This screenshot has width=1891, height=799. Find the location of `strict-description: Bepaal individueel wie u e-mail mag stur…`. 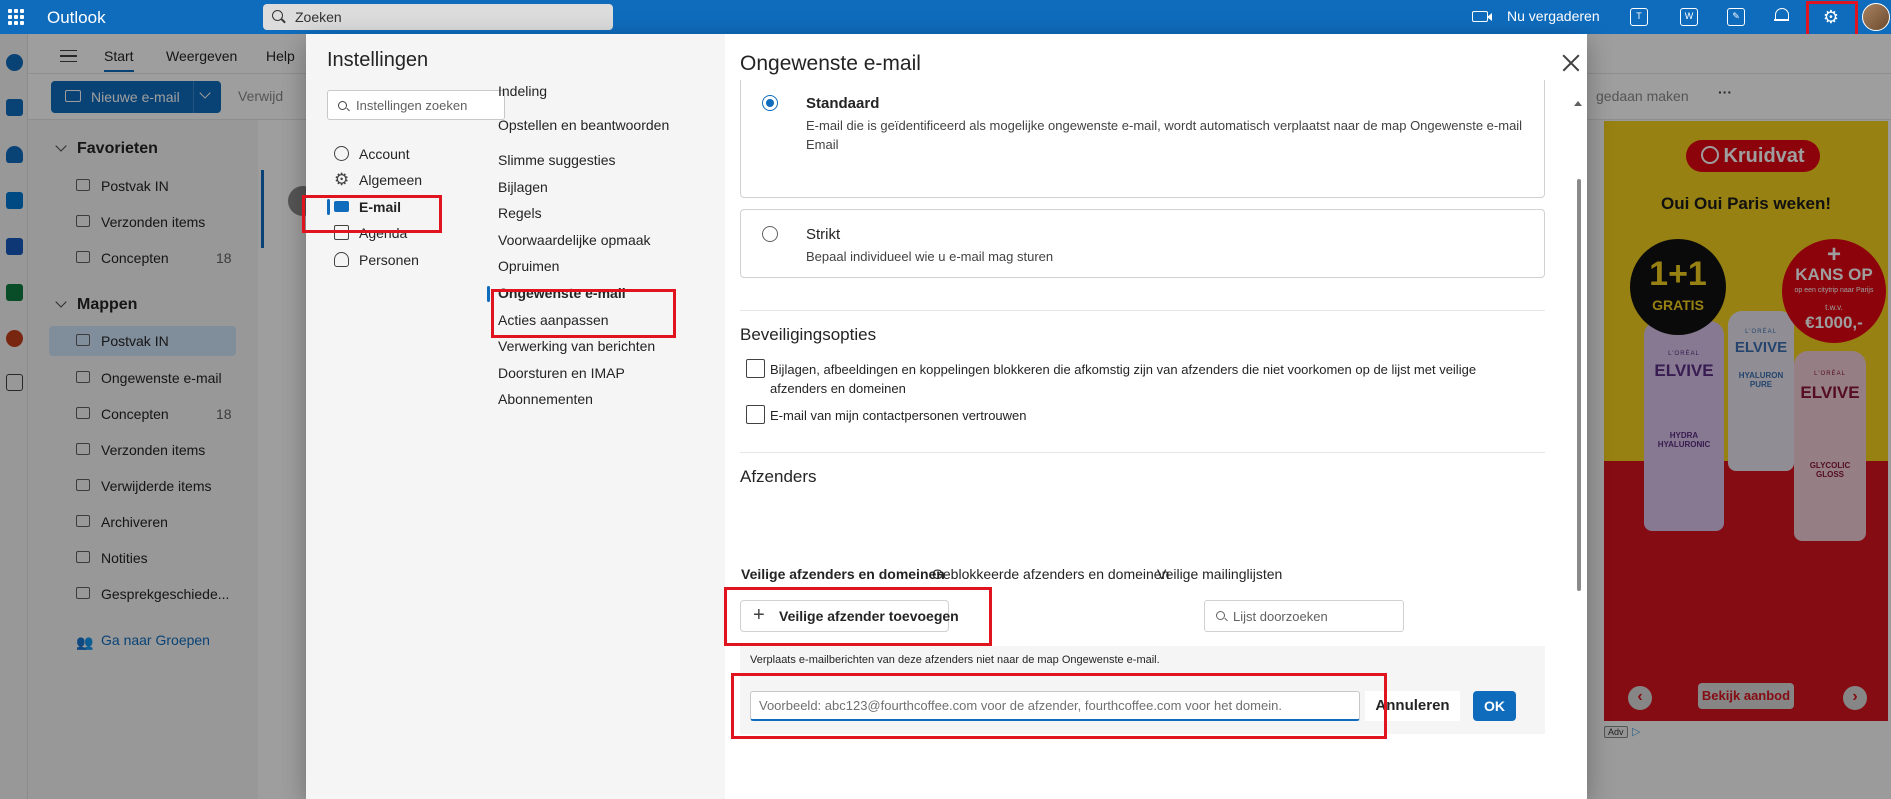

strict-description: Bepaal individueel wie u e-mail mag stur… is located at coordinates (930, 256).